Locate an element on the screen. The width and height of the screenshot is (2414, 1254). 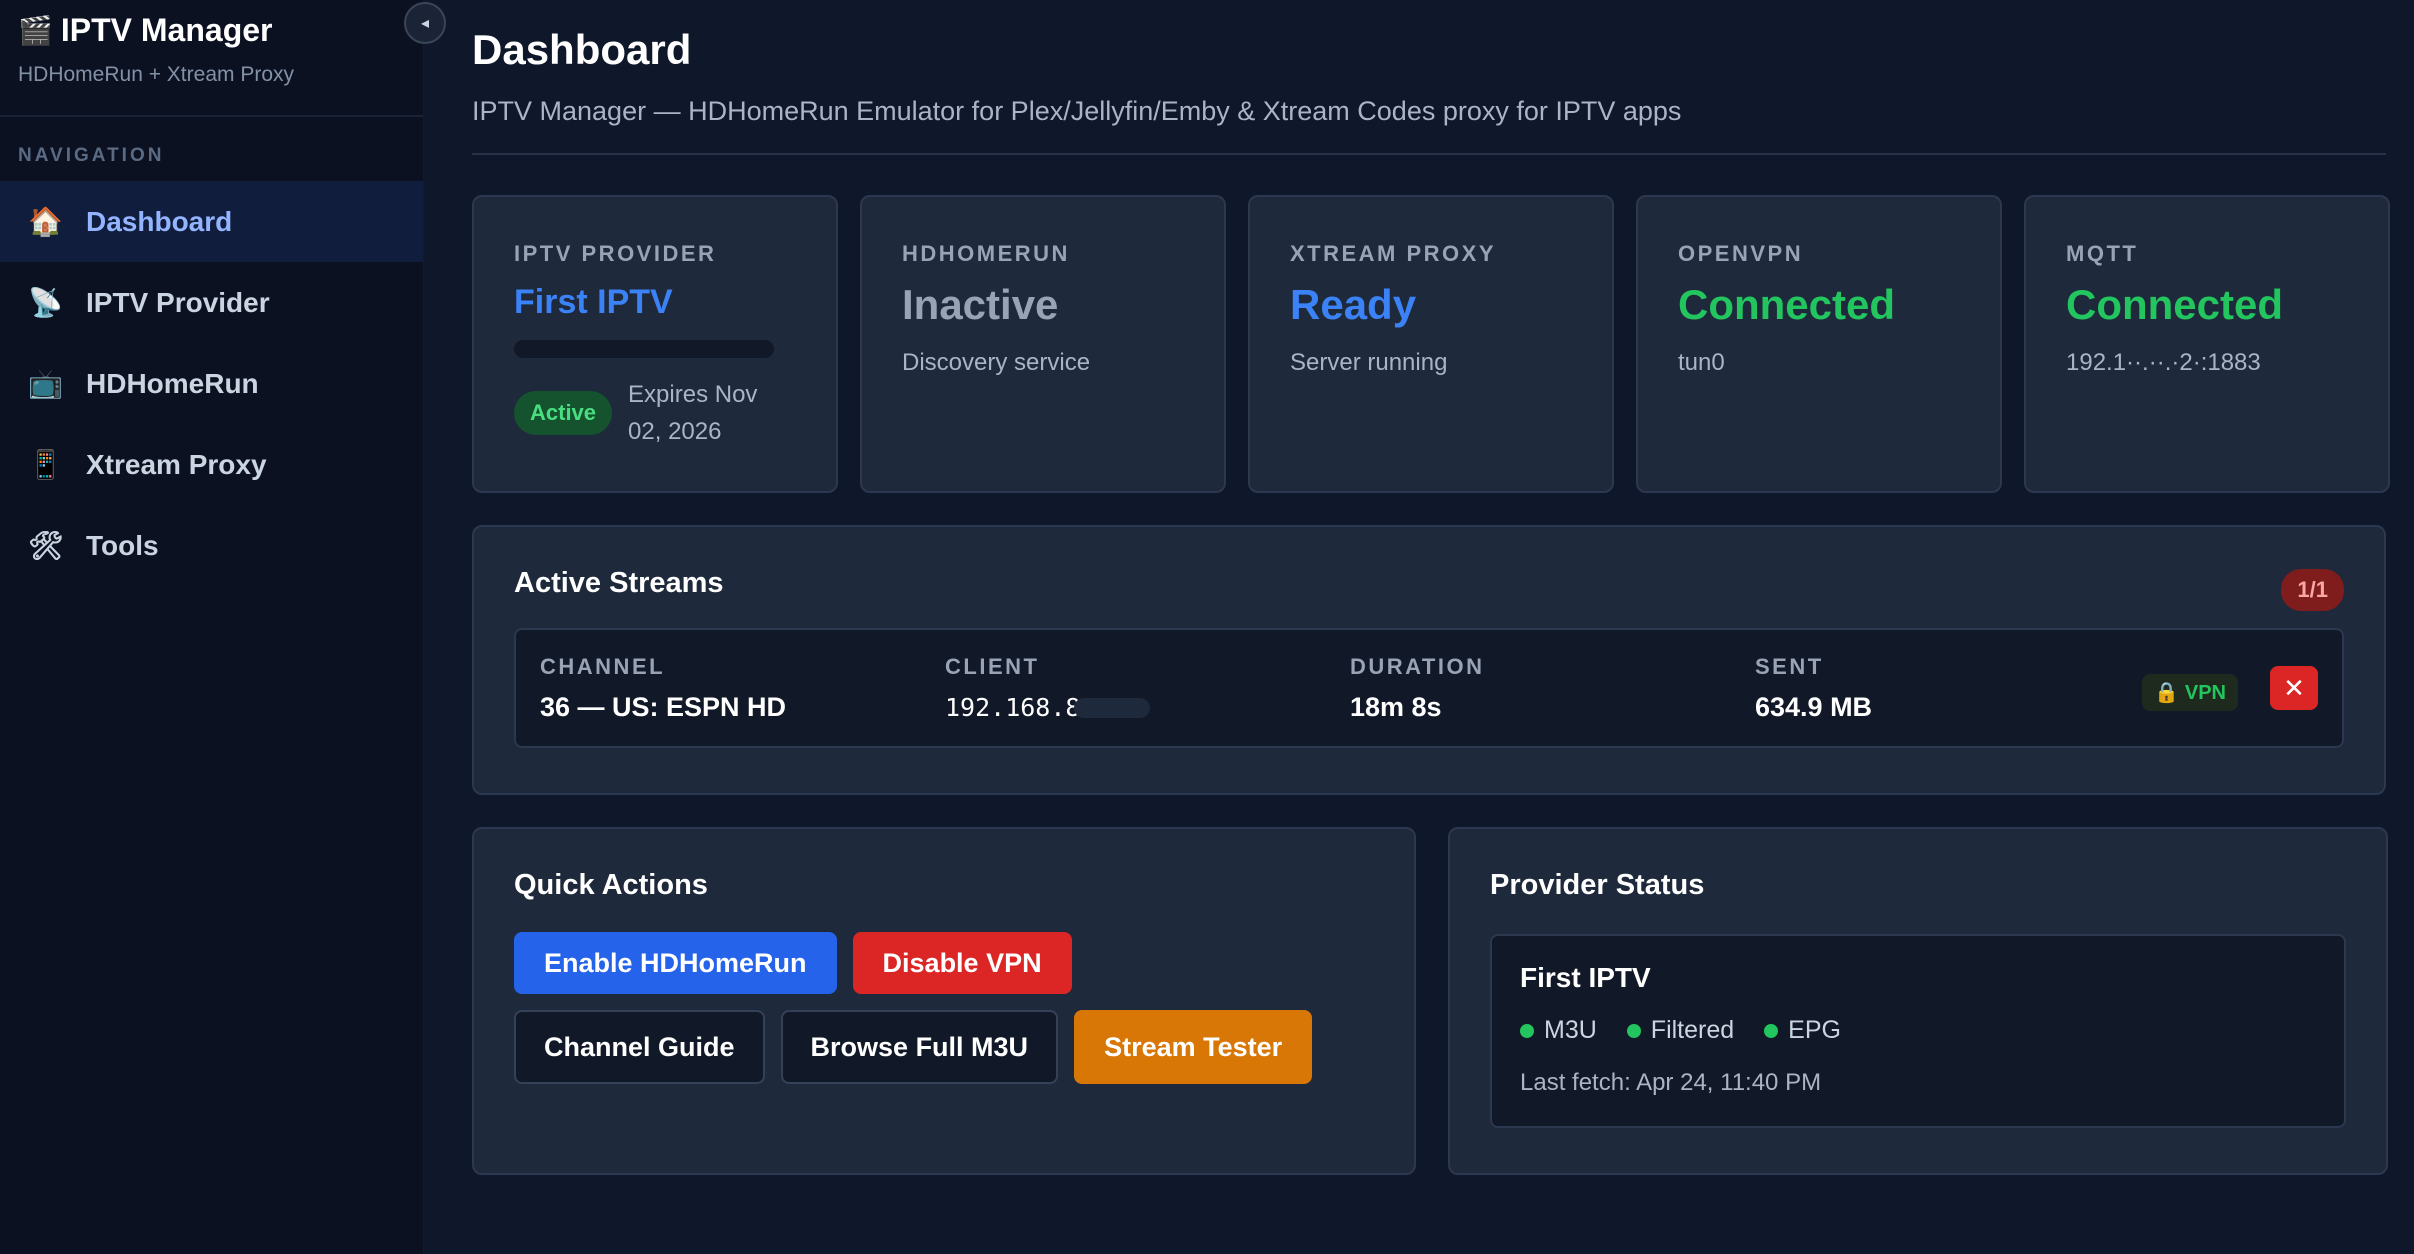
card-label: MQTT is located at coordinates (2102, 253).